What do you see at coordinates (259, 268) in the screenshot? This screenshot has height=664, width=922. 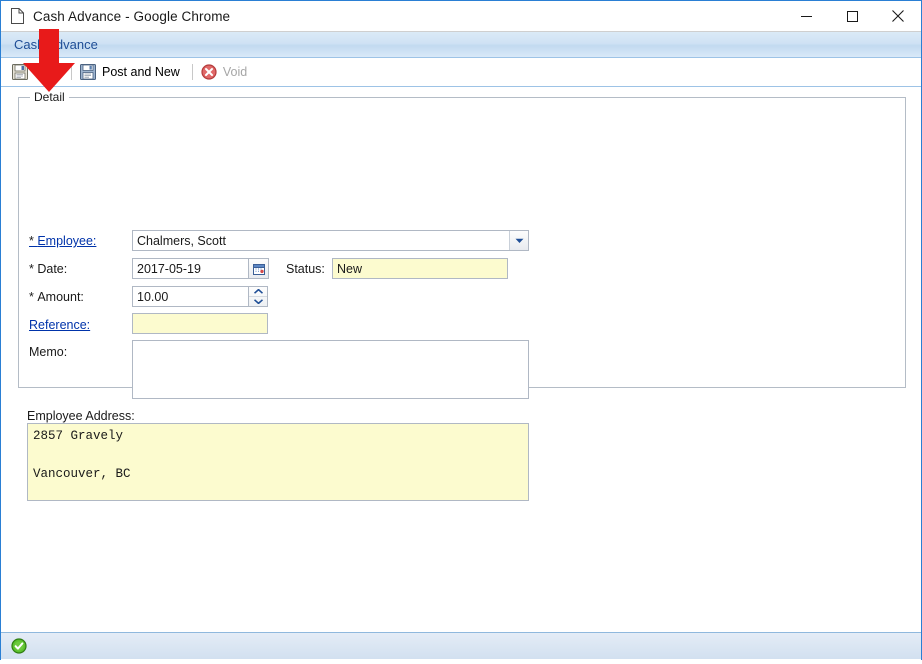 I see `calendar-icon` at bounding box center [259, 268].